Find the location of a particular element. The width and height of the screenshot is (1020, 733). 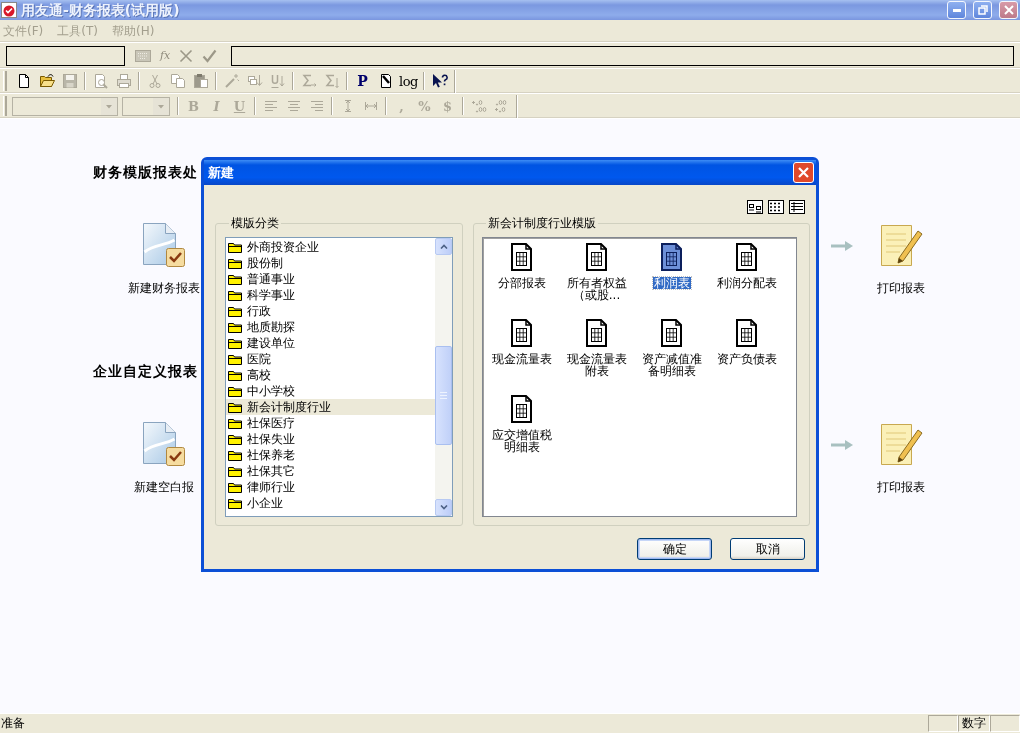

category-item: 中小学校 is located at coordinates (330, 391).